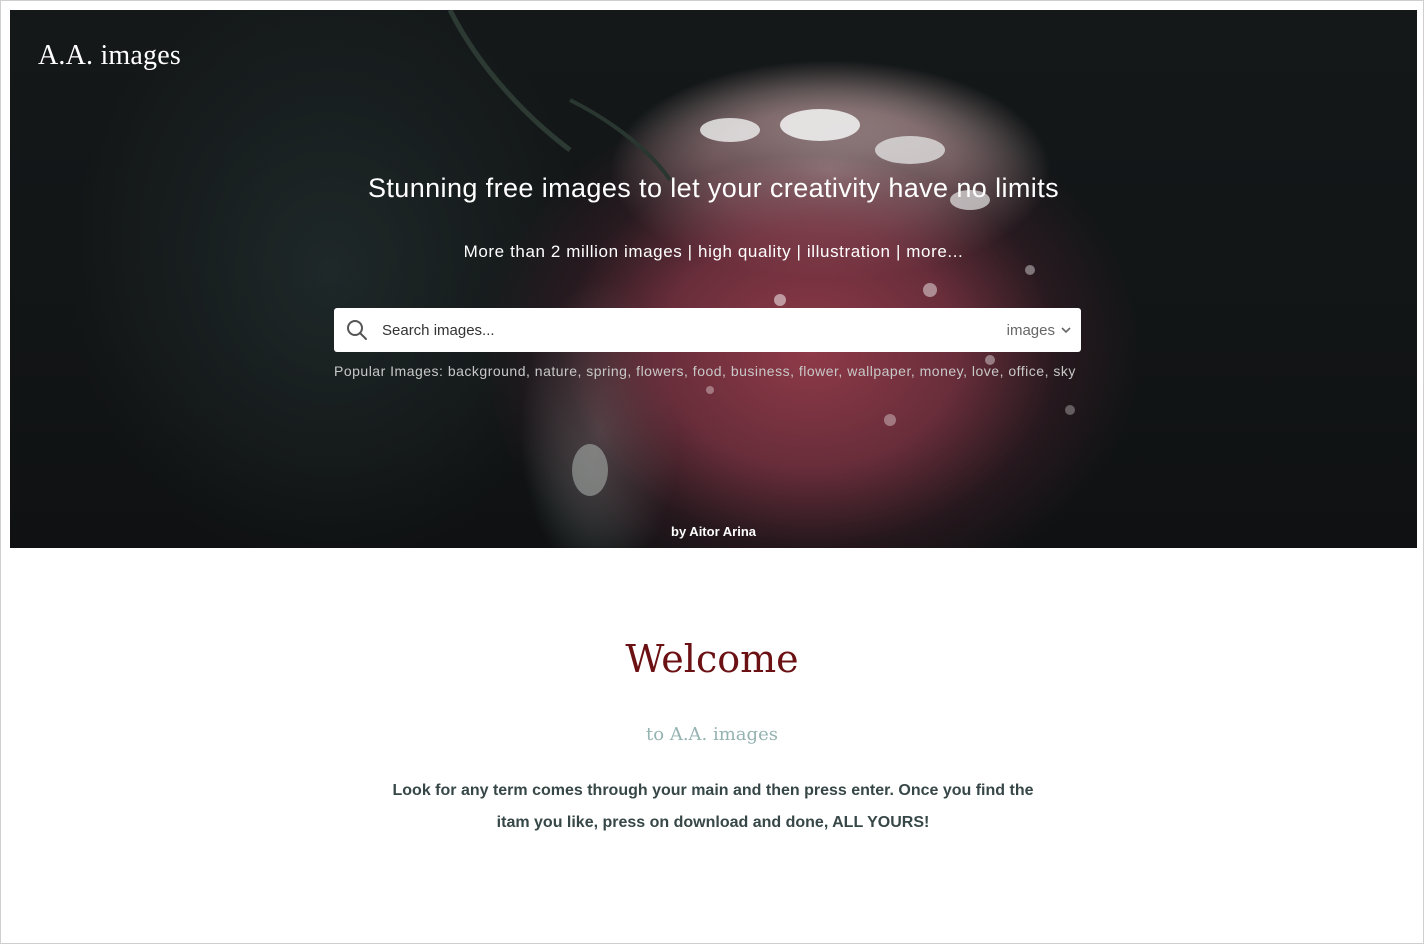 This screenshot has height=944, width=1424. What do you see at coordinates (712, 659) in the screenshot?
I see `welcome-title: Welcome` at bounding box center [712, 659].